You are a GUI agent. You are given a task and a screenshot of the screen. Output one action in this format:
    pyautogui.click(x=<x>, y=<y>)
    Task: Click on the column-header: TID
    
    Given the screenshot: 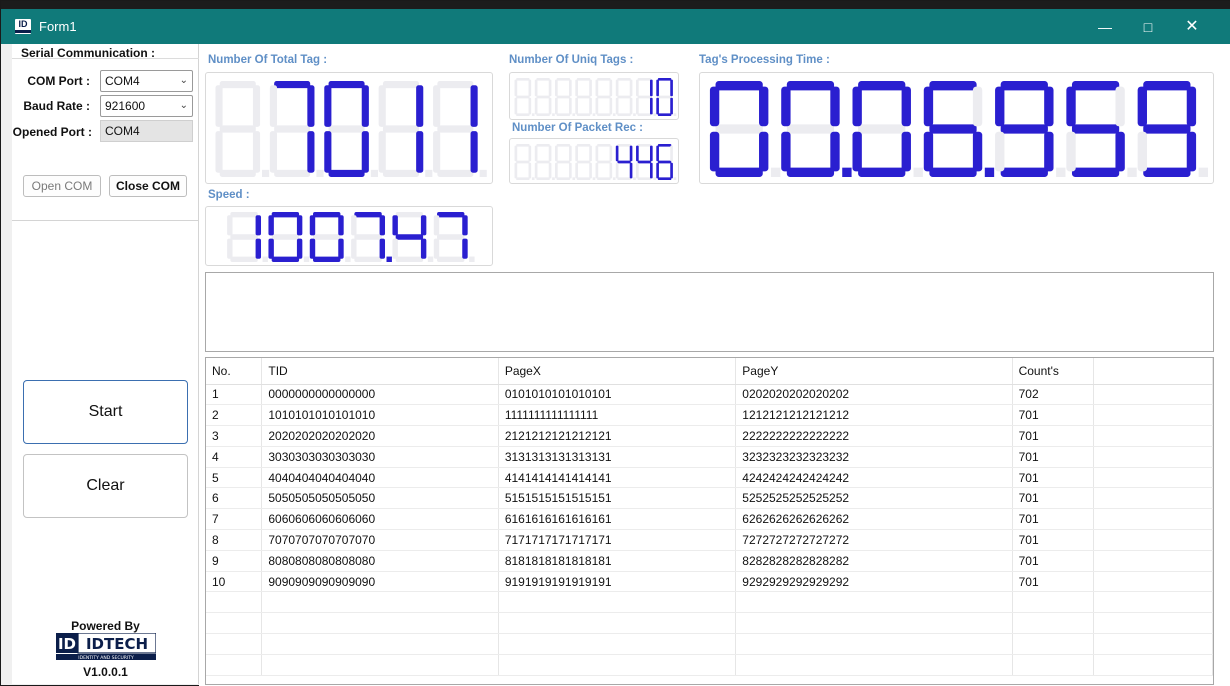 What is the action you would take?
    pyautogui.click(x=380, y=371)
    